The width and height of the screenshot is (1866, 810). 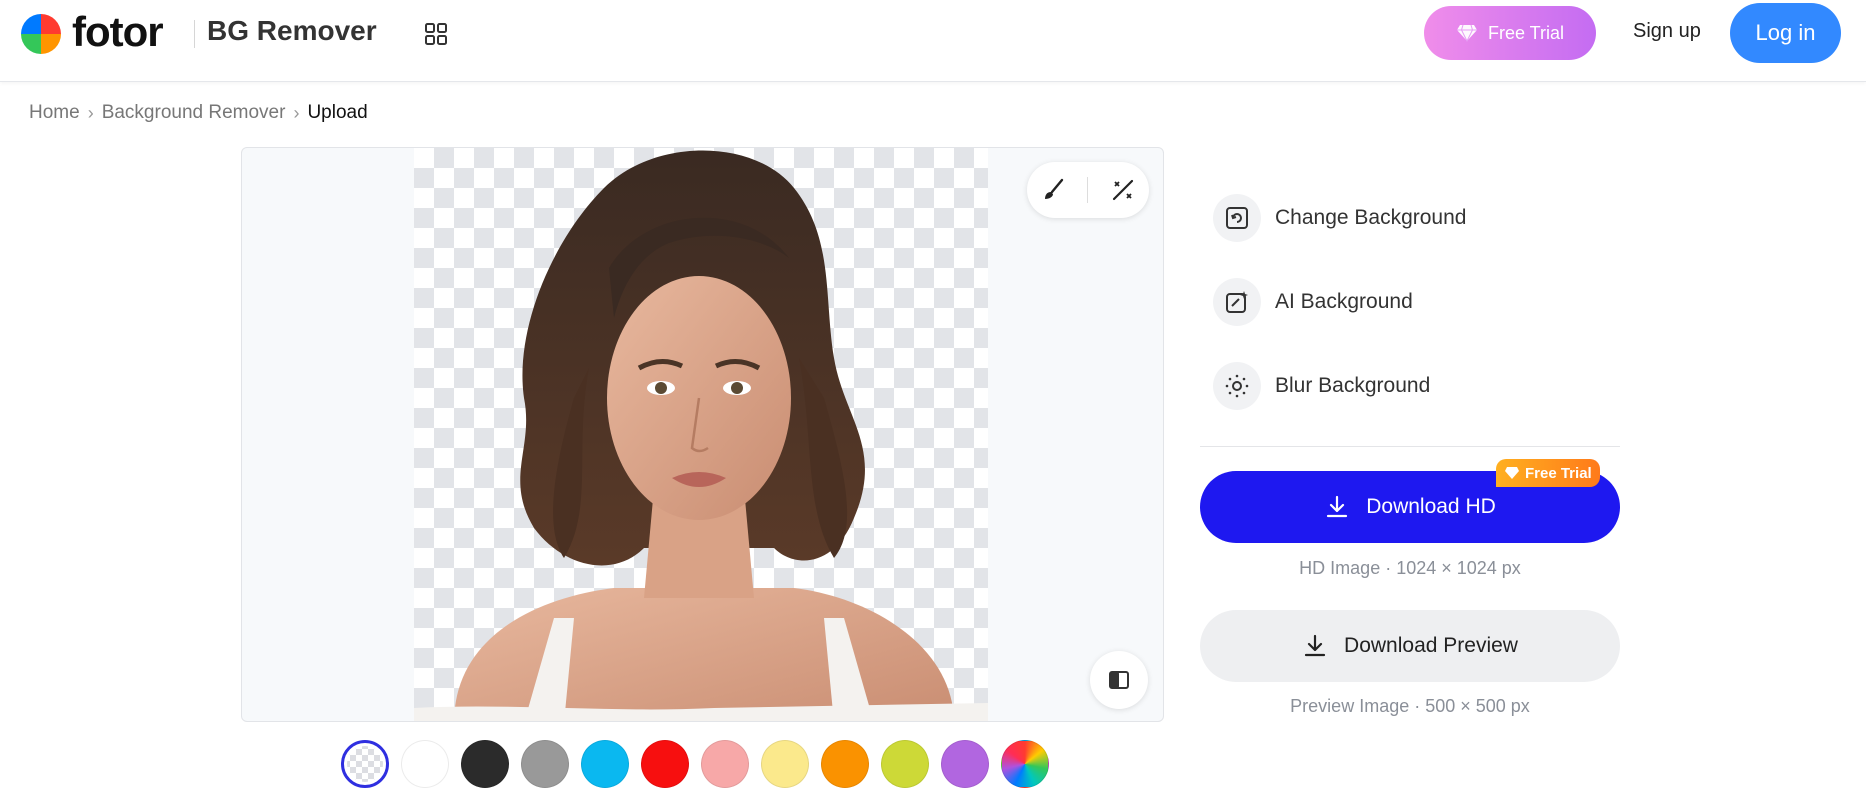 I want to click on breadcrumb-background-remover: Background Remover, so click(x=194, y=113).